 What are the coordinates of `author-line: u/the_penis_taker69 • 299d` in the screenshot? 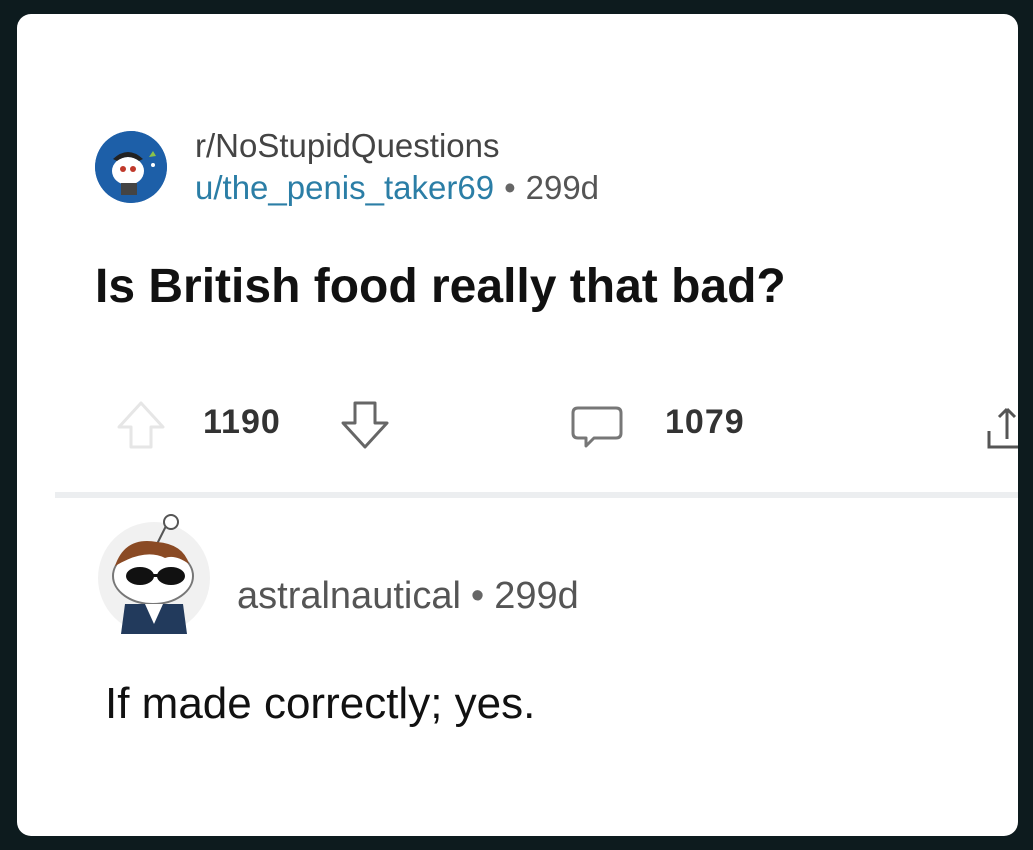 It's located at (397, 188).